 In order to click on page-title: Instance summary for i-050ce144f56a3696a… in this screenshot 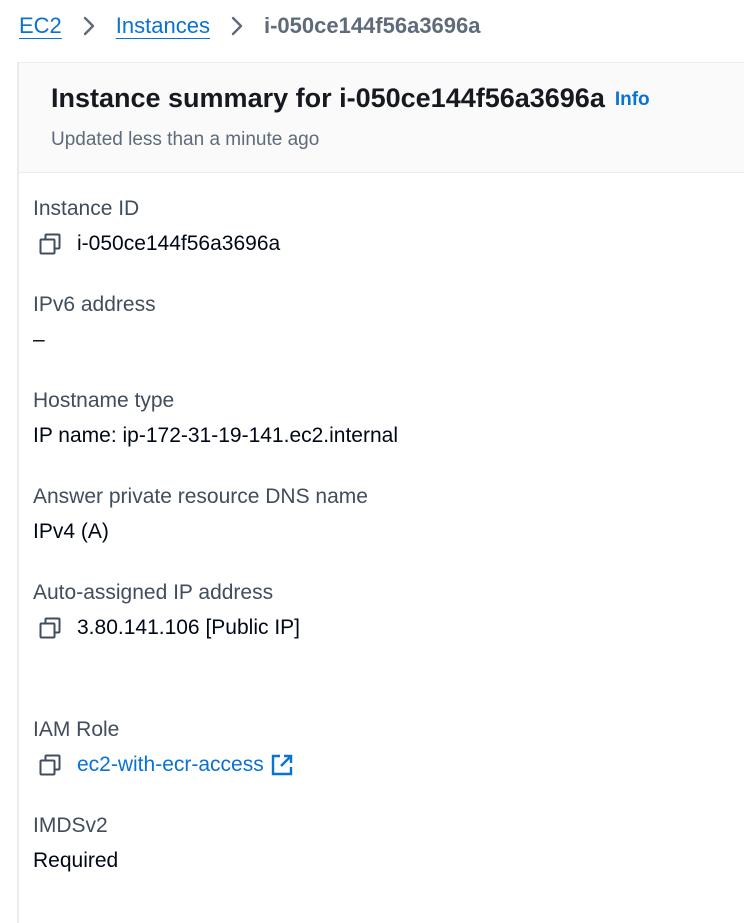, I will do `click(350, 98)`.